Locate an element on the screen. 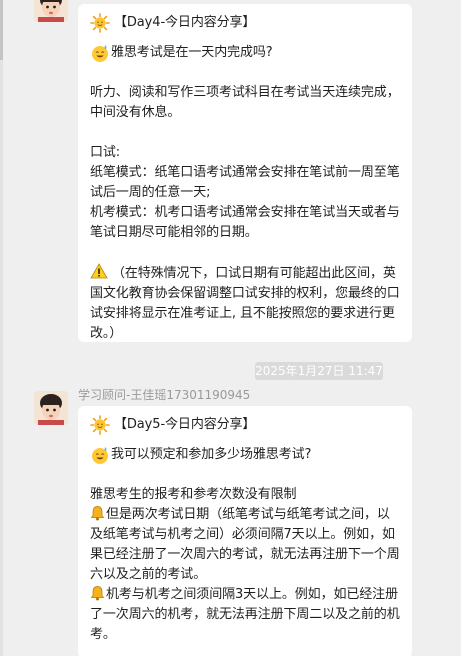 Image resolution: width=461 pixels, height=656 pixels. answer-text: 雅思考生的报考和参考次数没有限制 is located at coordinates (193, 494).